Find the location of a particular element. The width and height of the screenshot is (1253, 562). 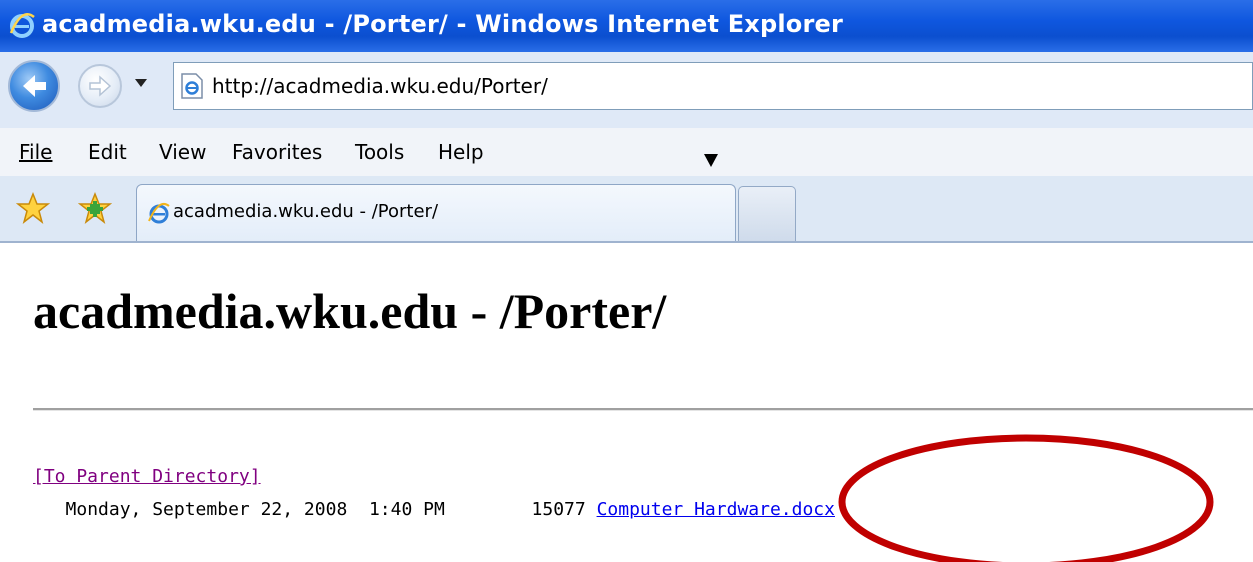

menu-view: View is located at coordinates (182, 152).